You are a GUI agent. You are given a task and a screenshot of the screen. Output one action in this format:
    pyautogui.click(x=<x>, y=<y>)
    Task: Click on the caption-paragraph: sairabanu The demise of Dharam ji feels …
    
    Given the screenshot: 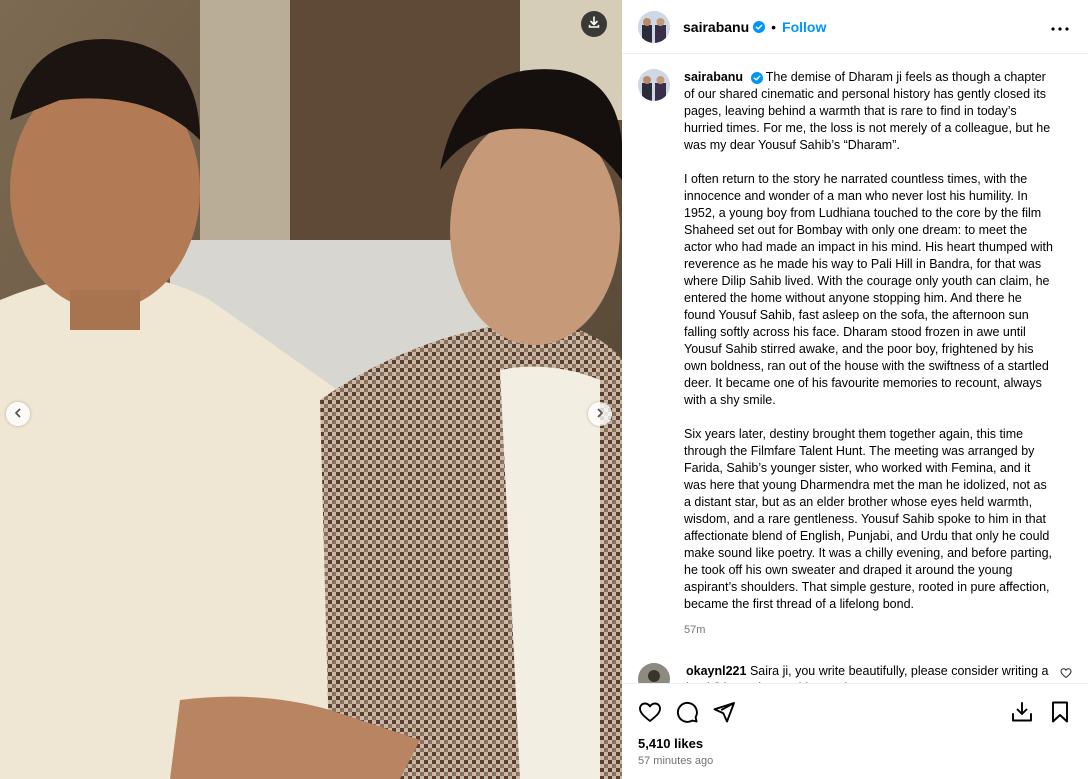 What is the action you would take?
    pyautogui.click(x=870, y=111)
    